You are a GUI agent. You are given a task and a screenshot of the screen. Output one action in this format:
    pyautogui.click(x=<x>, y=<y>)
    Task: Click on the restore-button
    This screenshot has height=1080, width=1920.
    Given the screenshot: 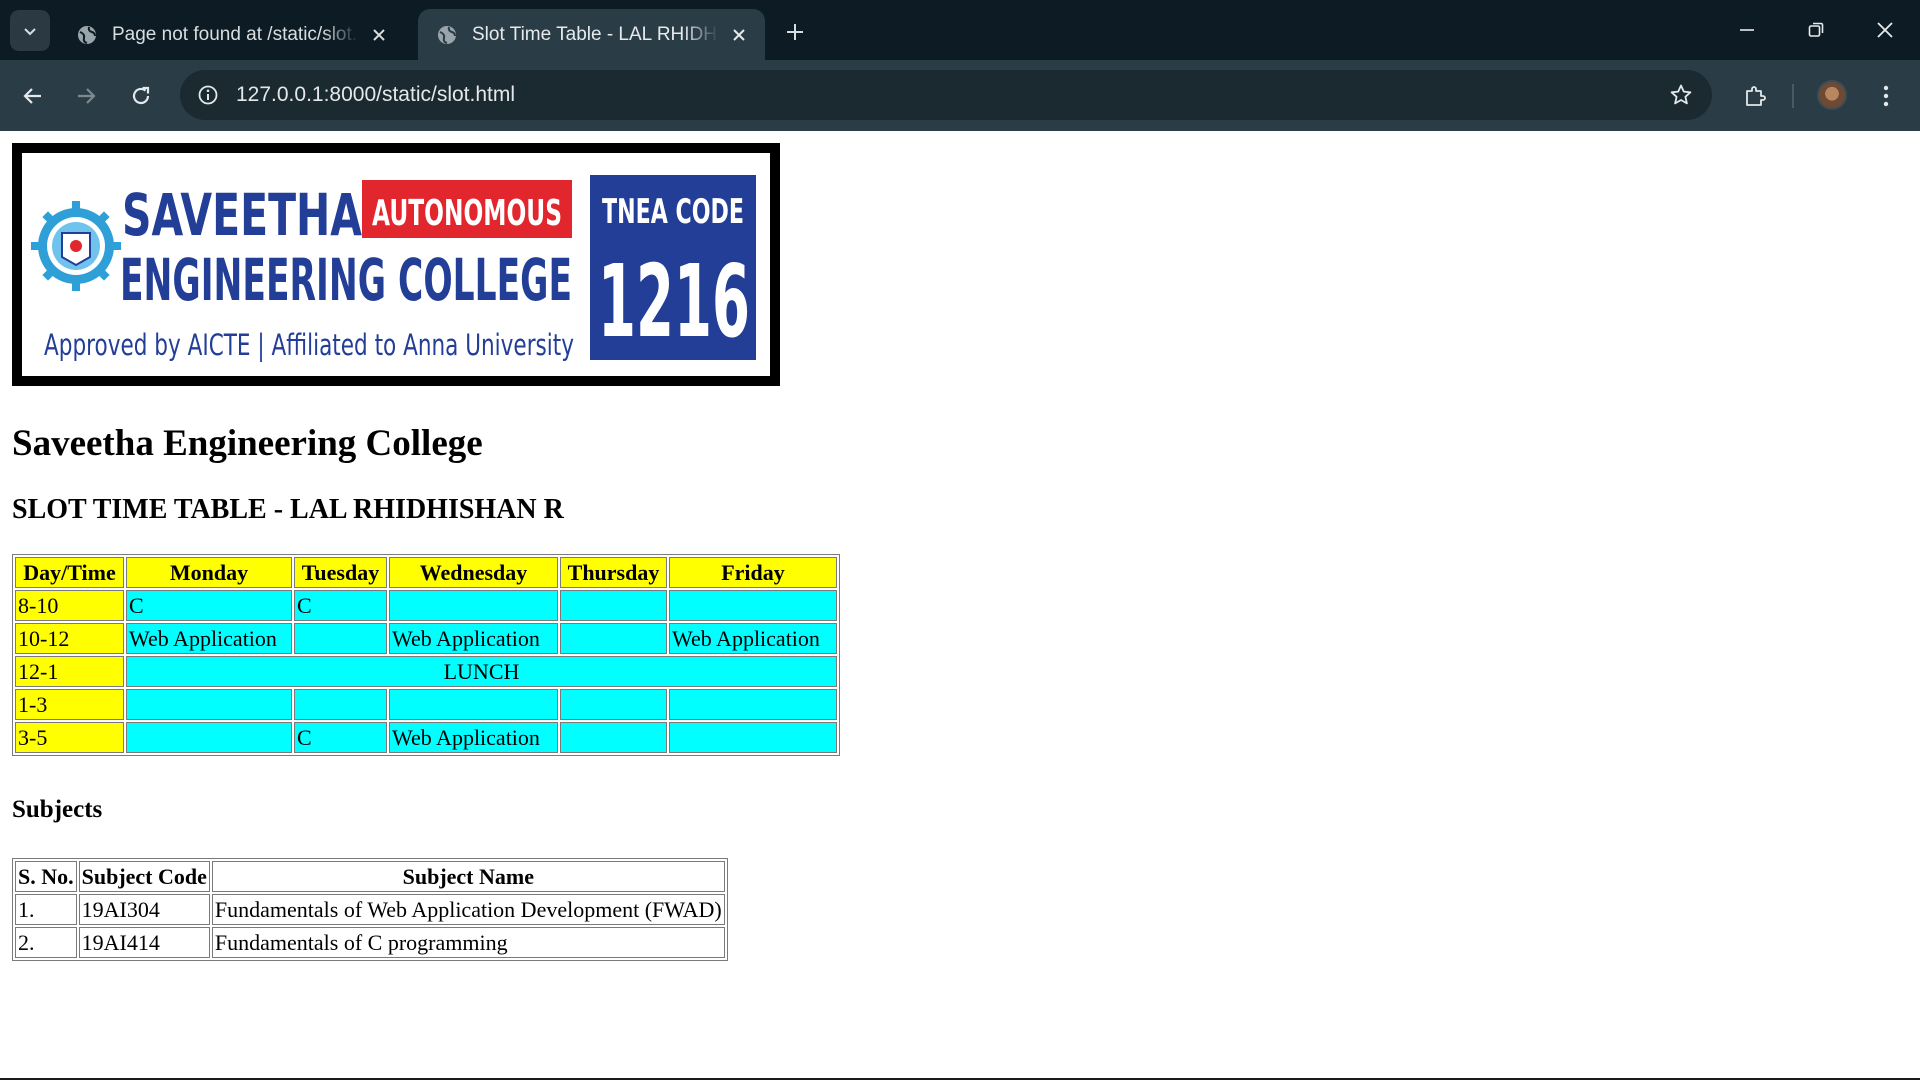 What is the action you would take?
    pyautogui.click(x=1816, y=30)
    